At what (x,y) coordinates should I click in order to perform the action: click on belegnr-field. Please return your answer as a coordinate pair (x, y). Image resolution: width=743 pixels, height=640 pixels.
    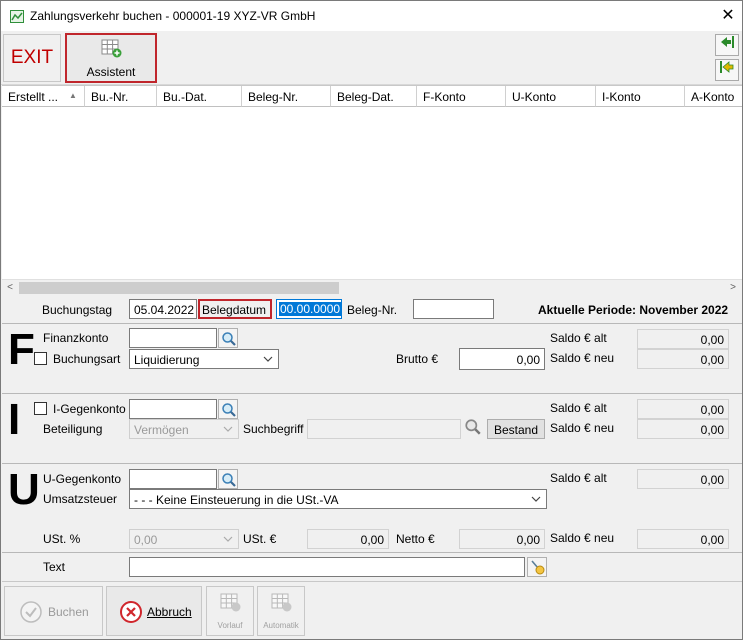
    Looking at the image, I should click on (453, 309).